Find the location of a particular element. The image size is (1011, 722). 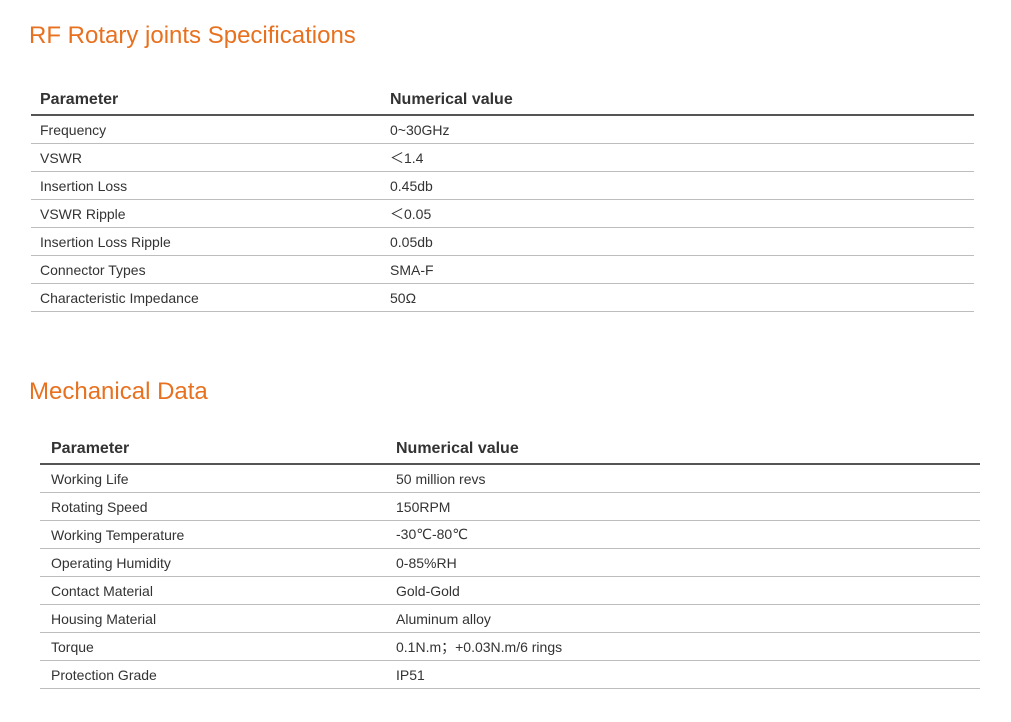

value-cell: -30℃-80℃ is located at coordinates (432, 534).